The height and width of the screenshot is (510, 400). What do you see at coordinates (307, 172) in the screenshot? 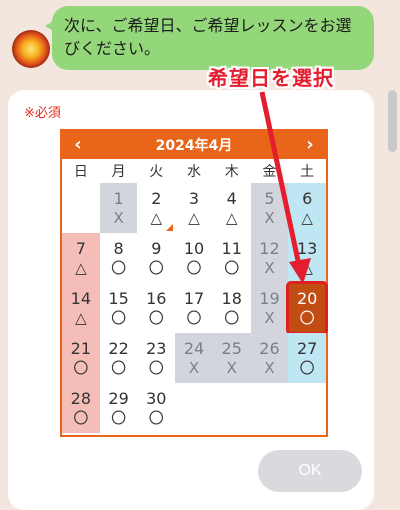
I see `weekday-sat: 土` at bounding box center [307, 172].